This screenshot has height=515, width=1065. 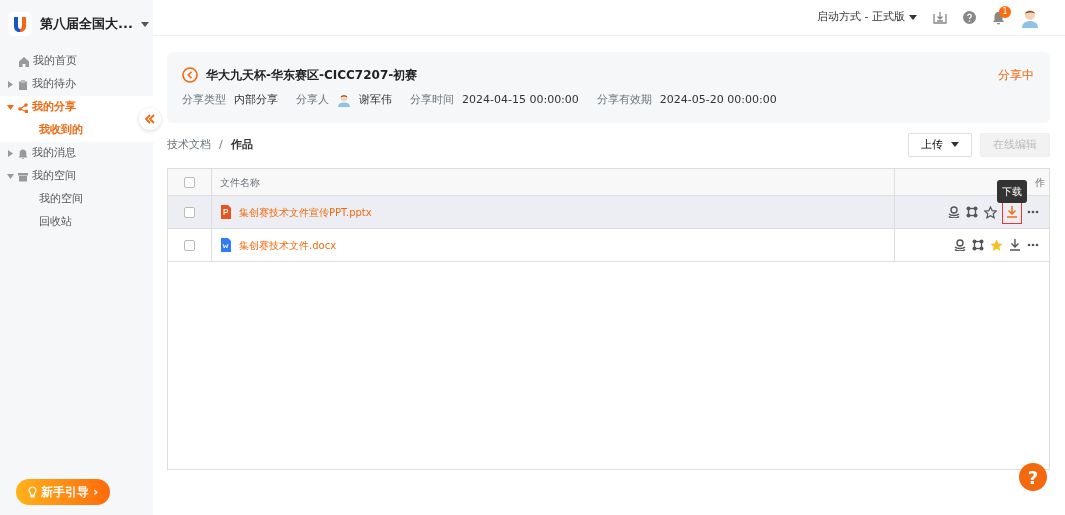 What do you see at coordinates (1016, 75) in the screenshot?
I see `share-status: 分享中` at bounding box center [1016, 75].